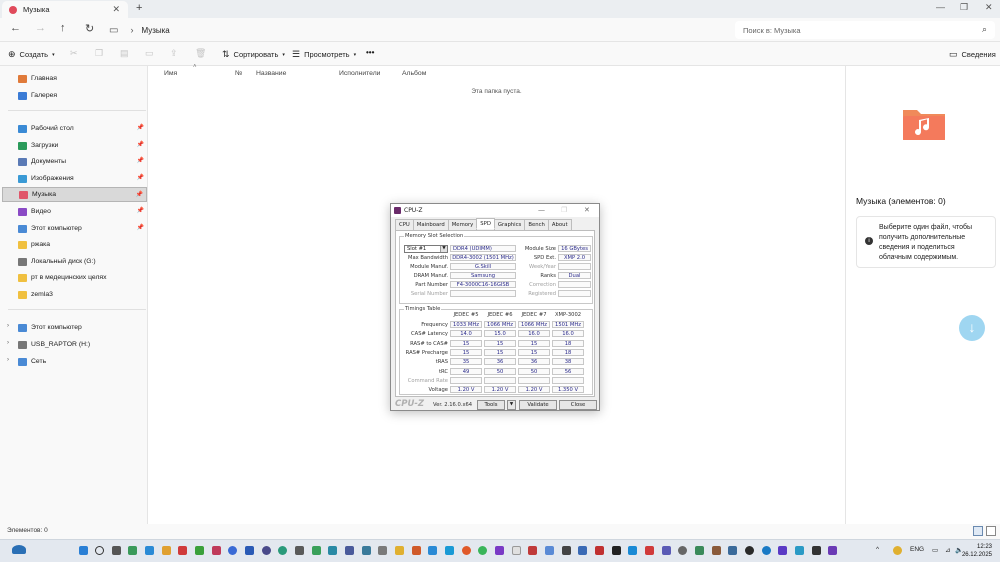  I want to click on paste-icon: ▤, so click(124, 53).